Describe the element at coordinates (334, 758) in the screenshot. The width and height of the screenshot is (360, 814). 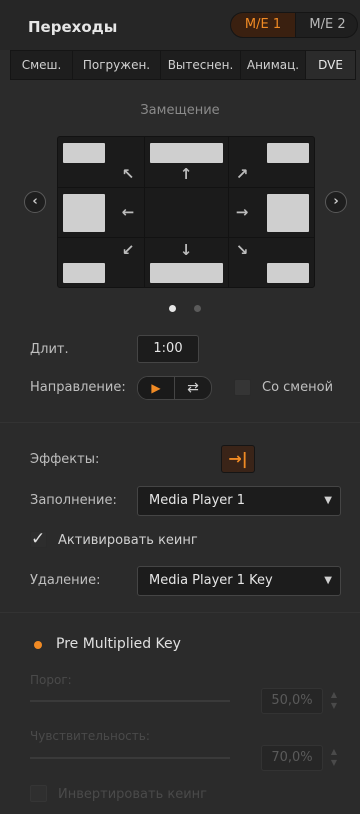
I see `gain-stepper: ▲ ▼` at that location.